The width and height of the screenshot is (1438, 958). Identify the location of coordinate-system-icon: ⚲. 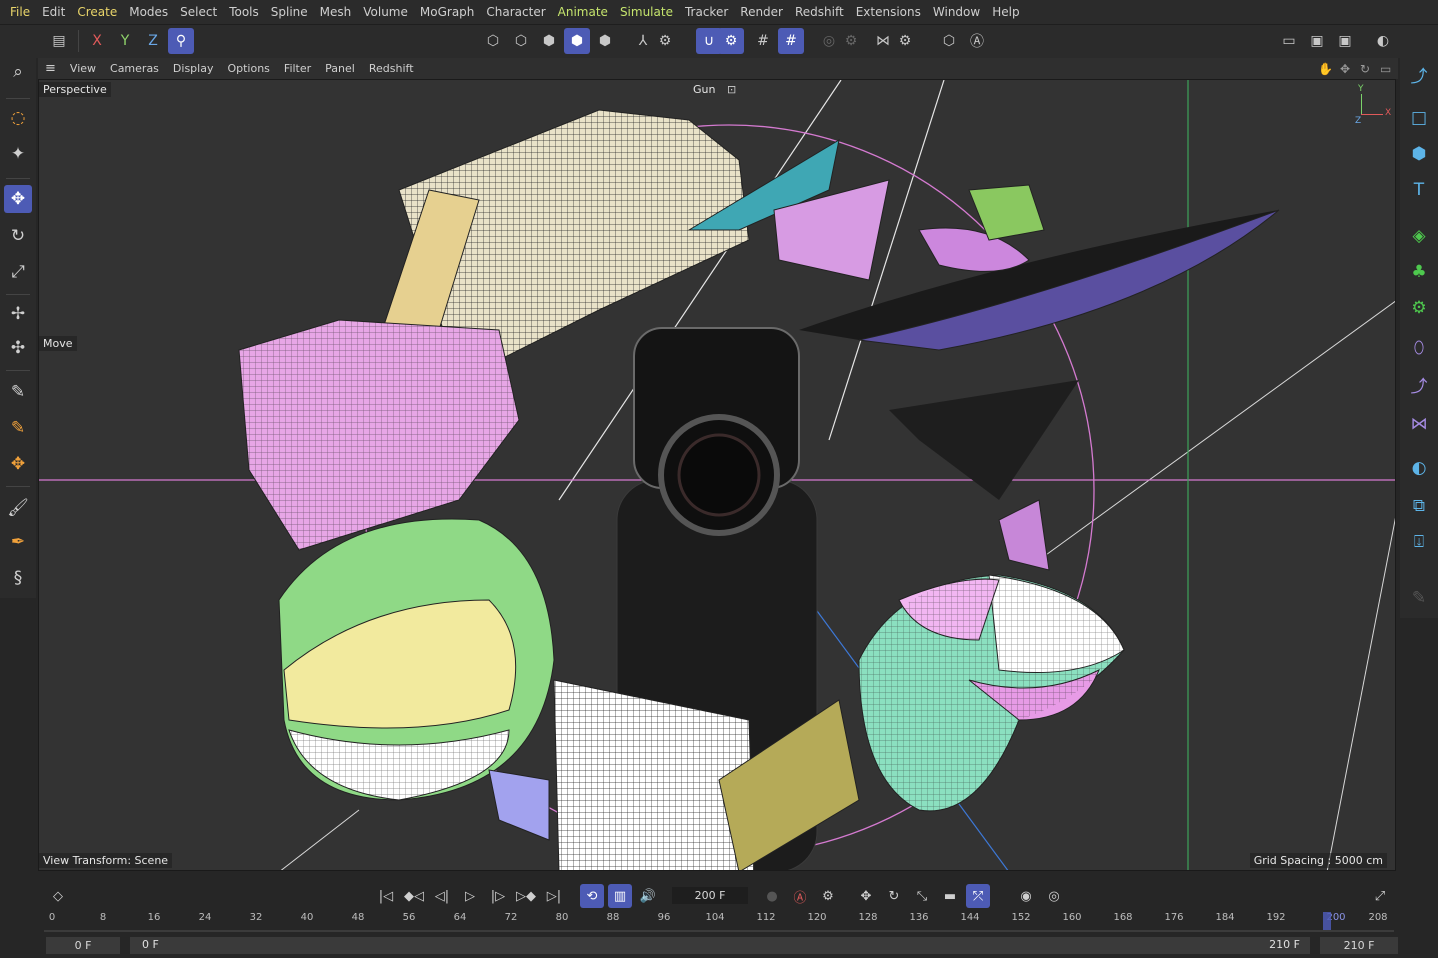
(181, 41).